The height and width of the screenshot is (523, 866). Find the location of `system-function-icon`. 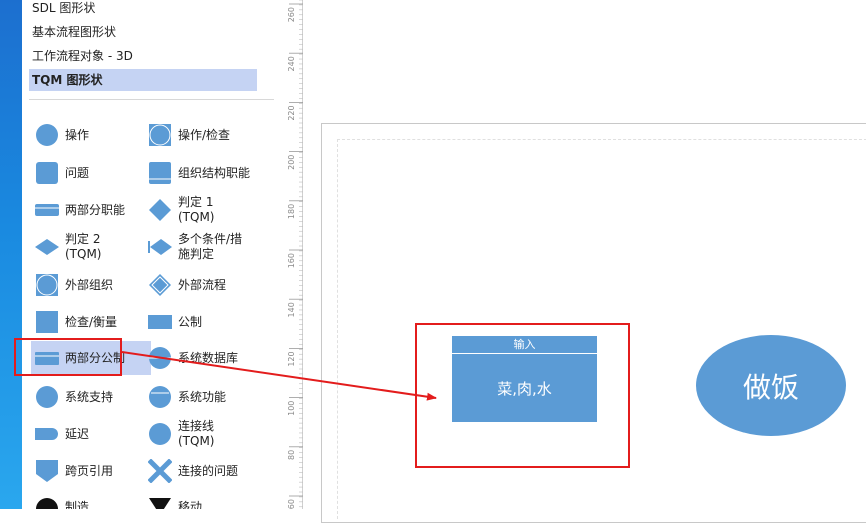

system-function-icon is located at coordinates (160, 397).